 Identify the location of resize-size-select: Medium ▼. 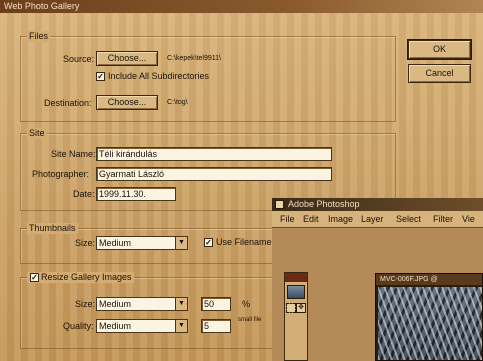
(142, 304).